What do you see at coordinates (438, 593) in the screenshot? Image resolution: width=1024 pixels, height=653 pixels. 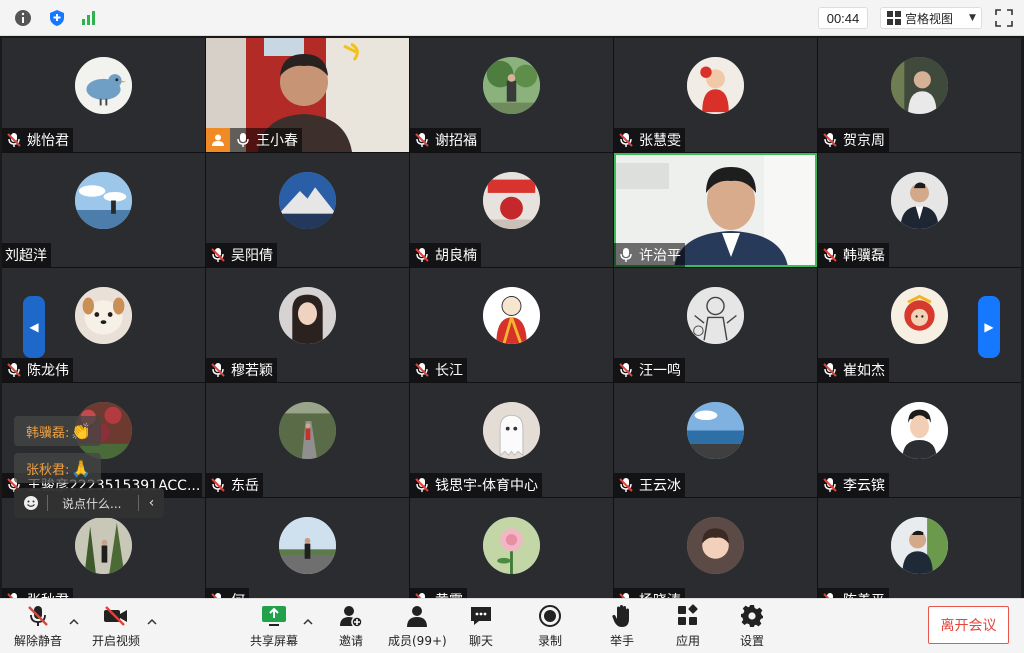 I see `participant-namebar: 黄霞` at bounding box center [438, 593].